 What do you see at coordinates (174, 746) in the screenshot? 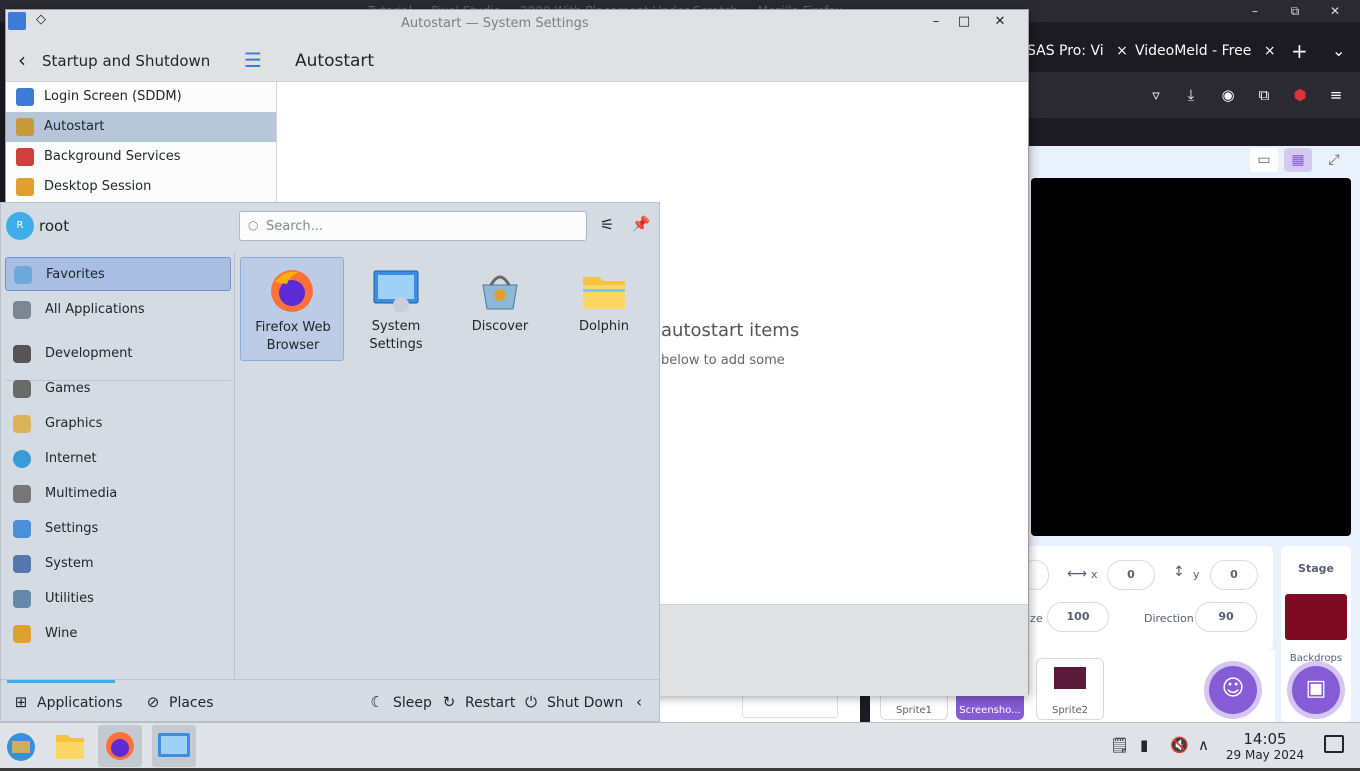
I see `taskbar-system-settings` at bounding box center [174, 746].